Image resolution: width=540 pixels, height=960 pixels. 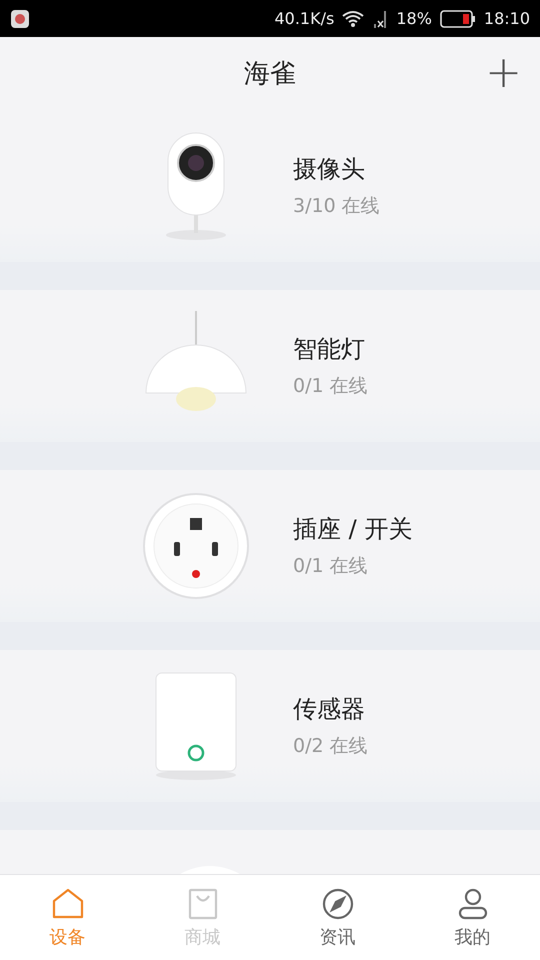 I want to click on sensor-icon, so click(x=196, y=726).